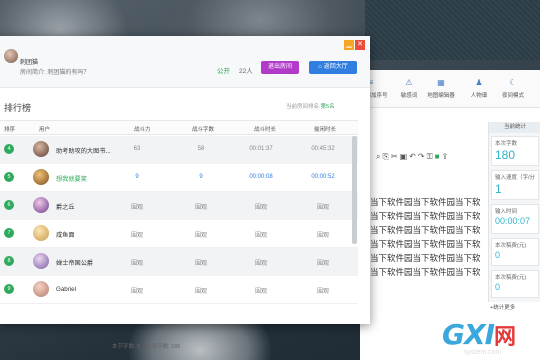  I want to click on rank-badge: 9, so click(9, 289).